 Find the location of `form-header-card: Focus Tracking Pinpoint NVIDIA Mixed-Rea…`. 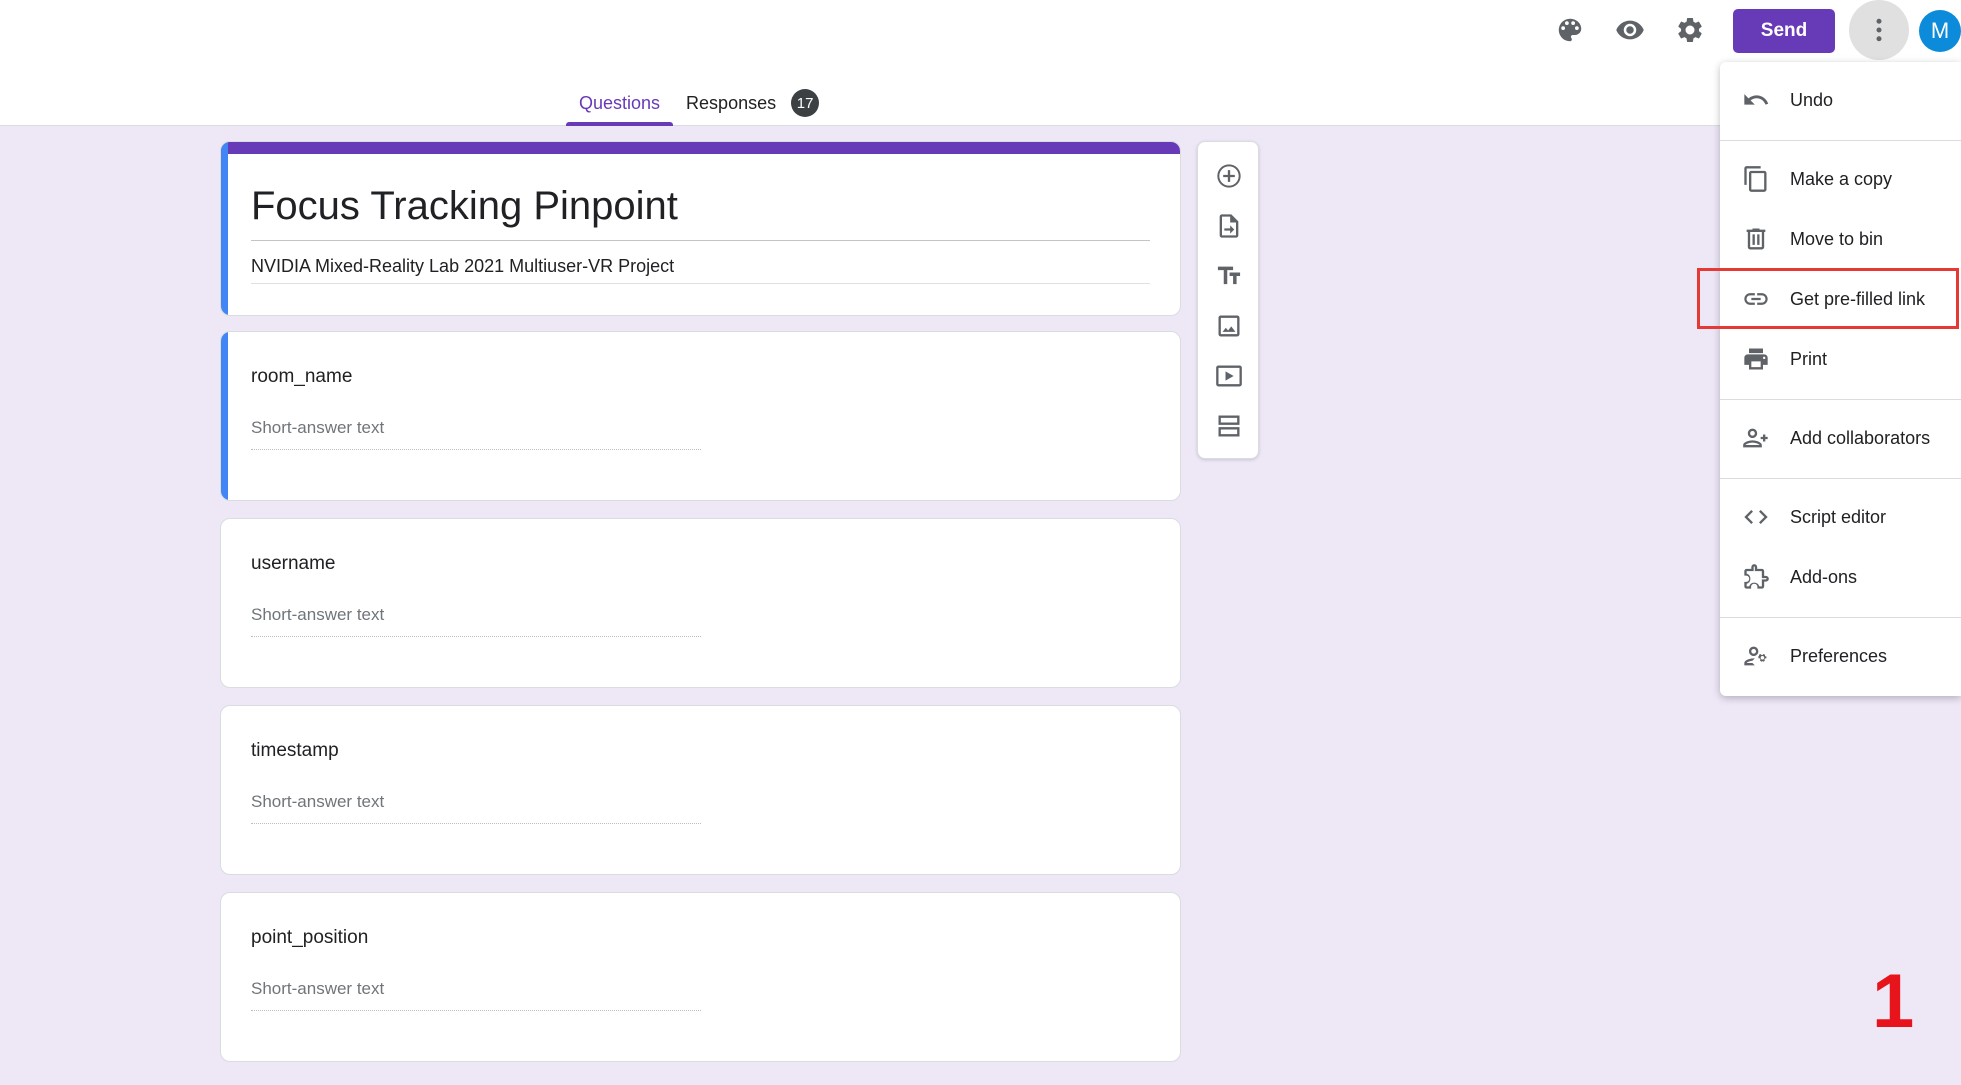

form-header-card: Focus Tracking Pinpoint NVIDIA Mixed-Rea… is located at coordinates (700, 228).